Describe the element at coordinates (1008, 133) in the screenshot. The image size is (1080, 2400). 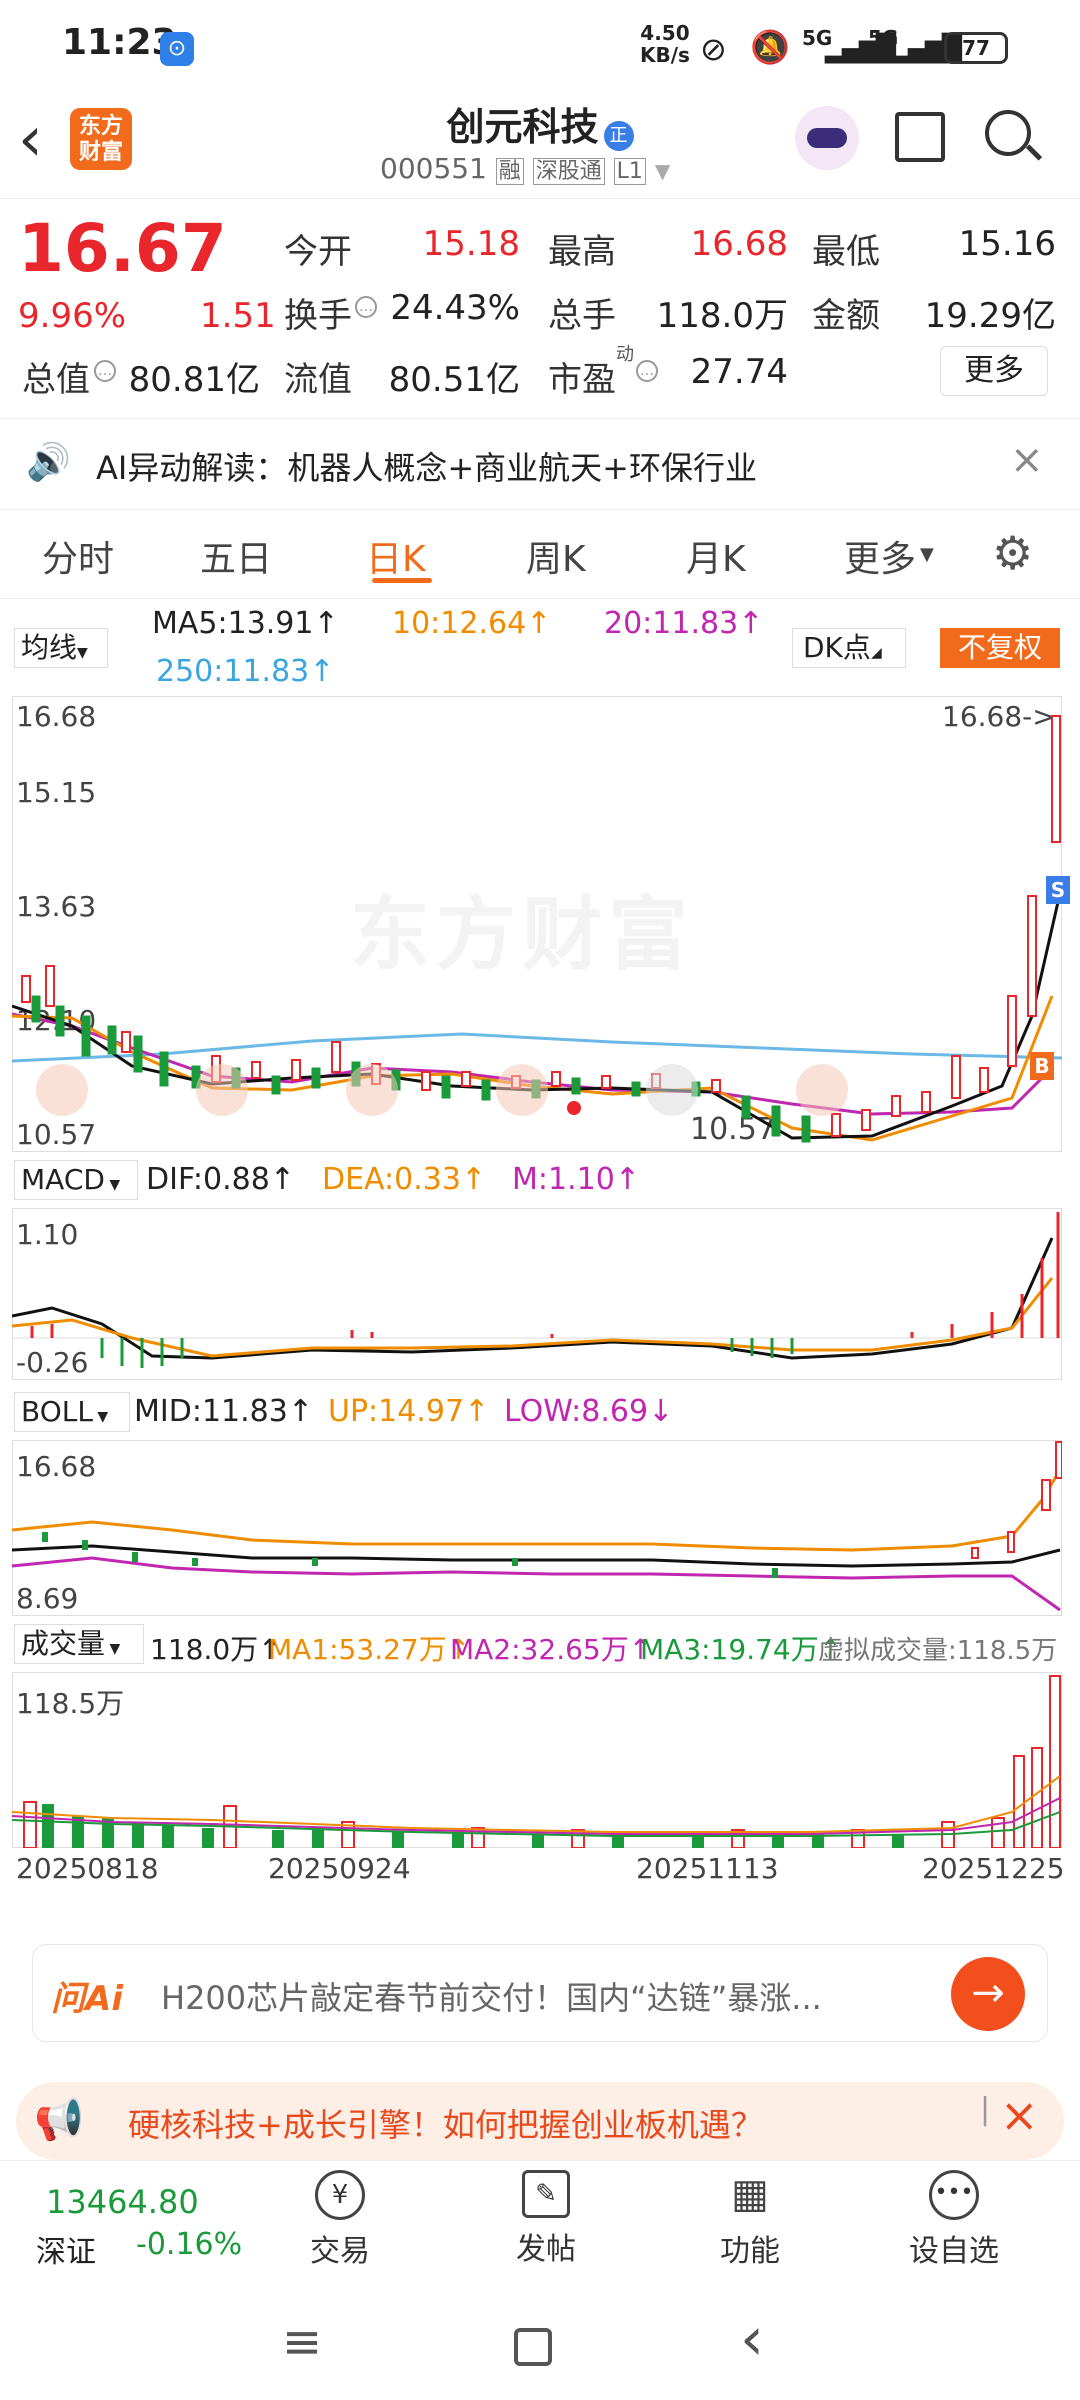
I see `search-icon` at that location.